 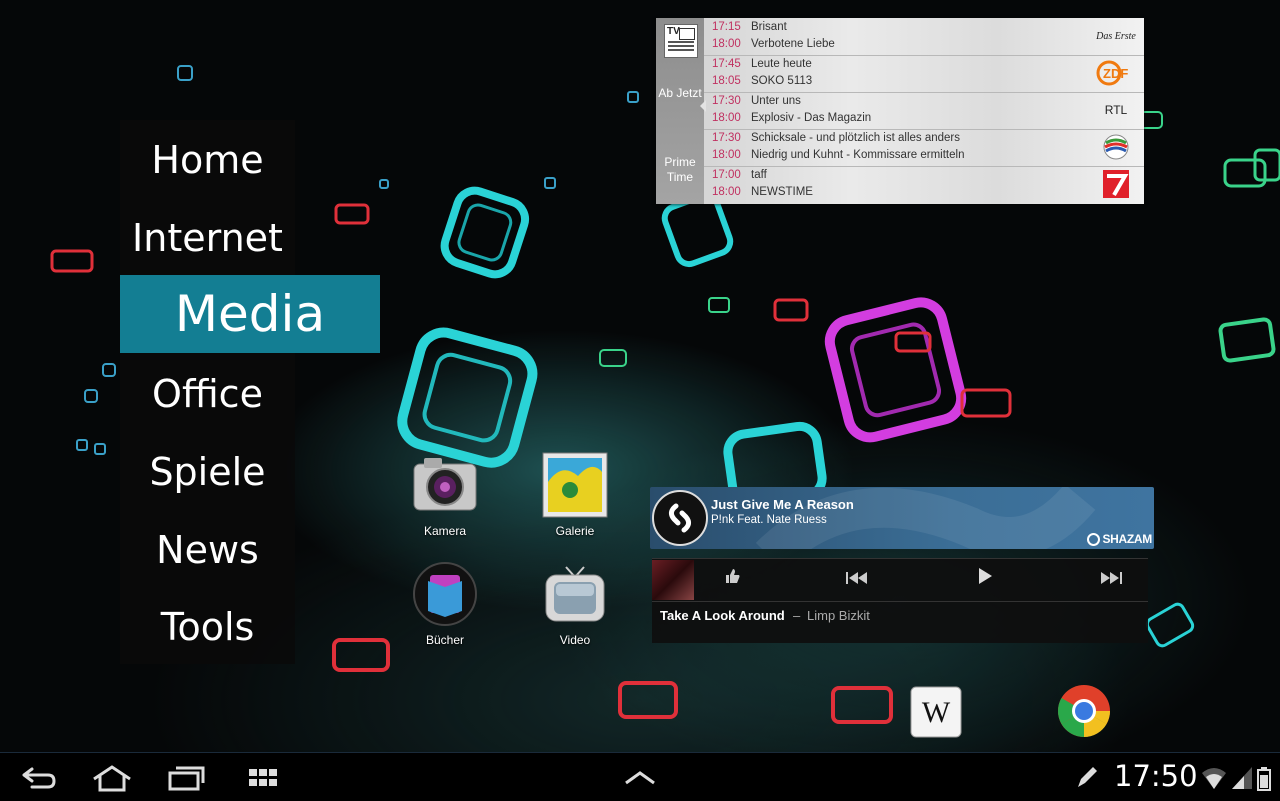 What do you see at coordinates (838, 615) in the screenshot?
I see `player-track-artist: Limp Bizkit` at bounding box center [838, 615].